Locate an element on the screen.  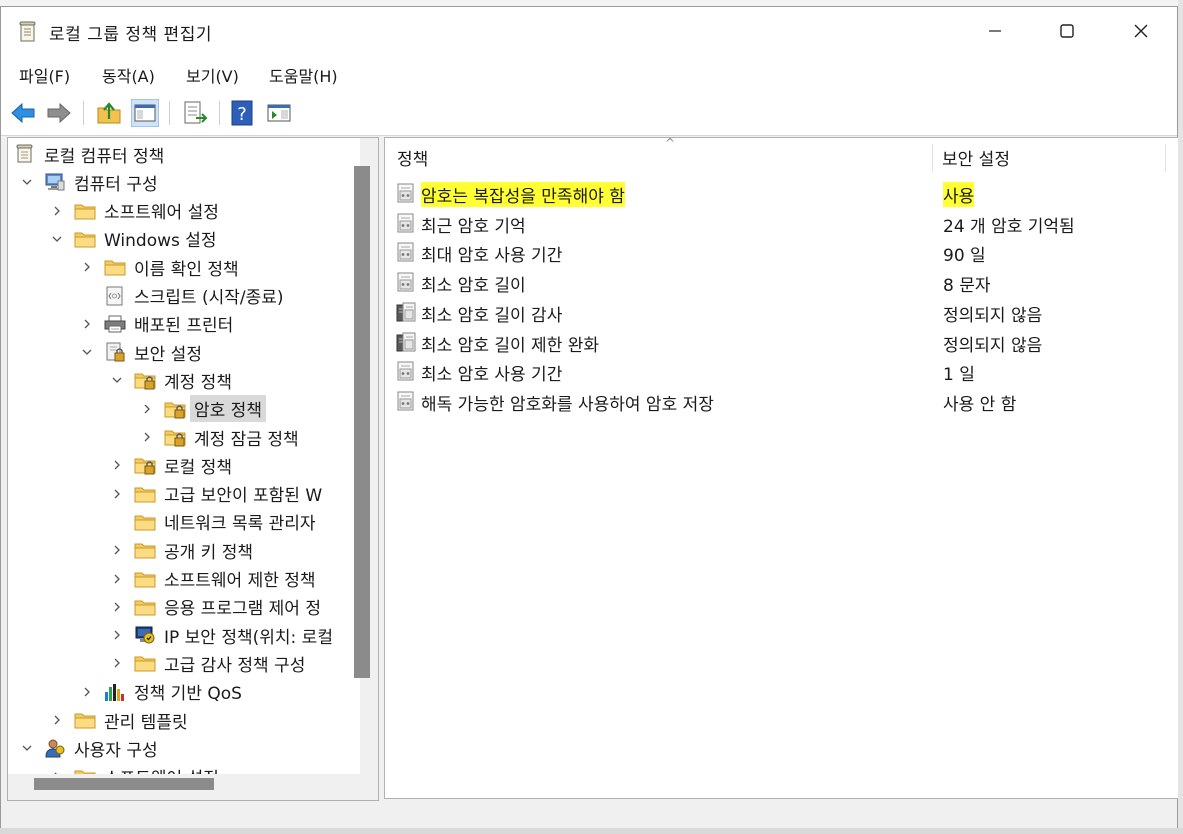
forward-arrow-icon is located at coordinates (59, 113).